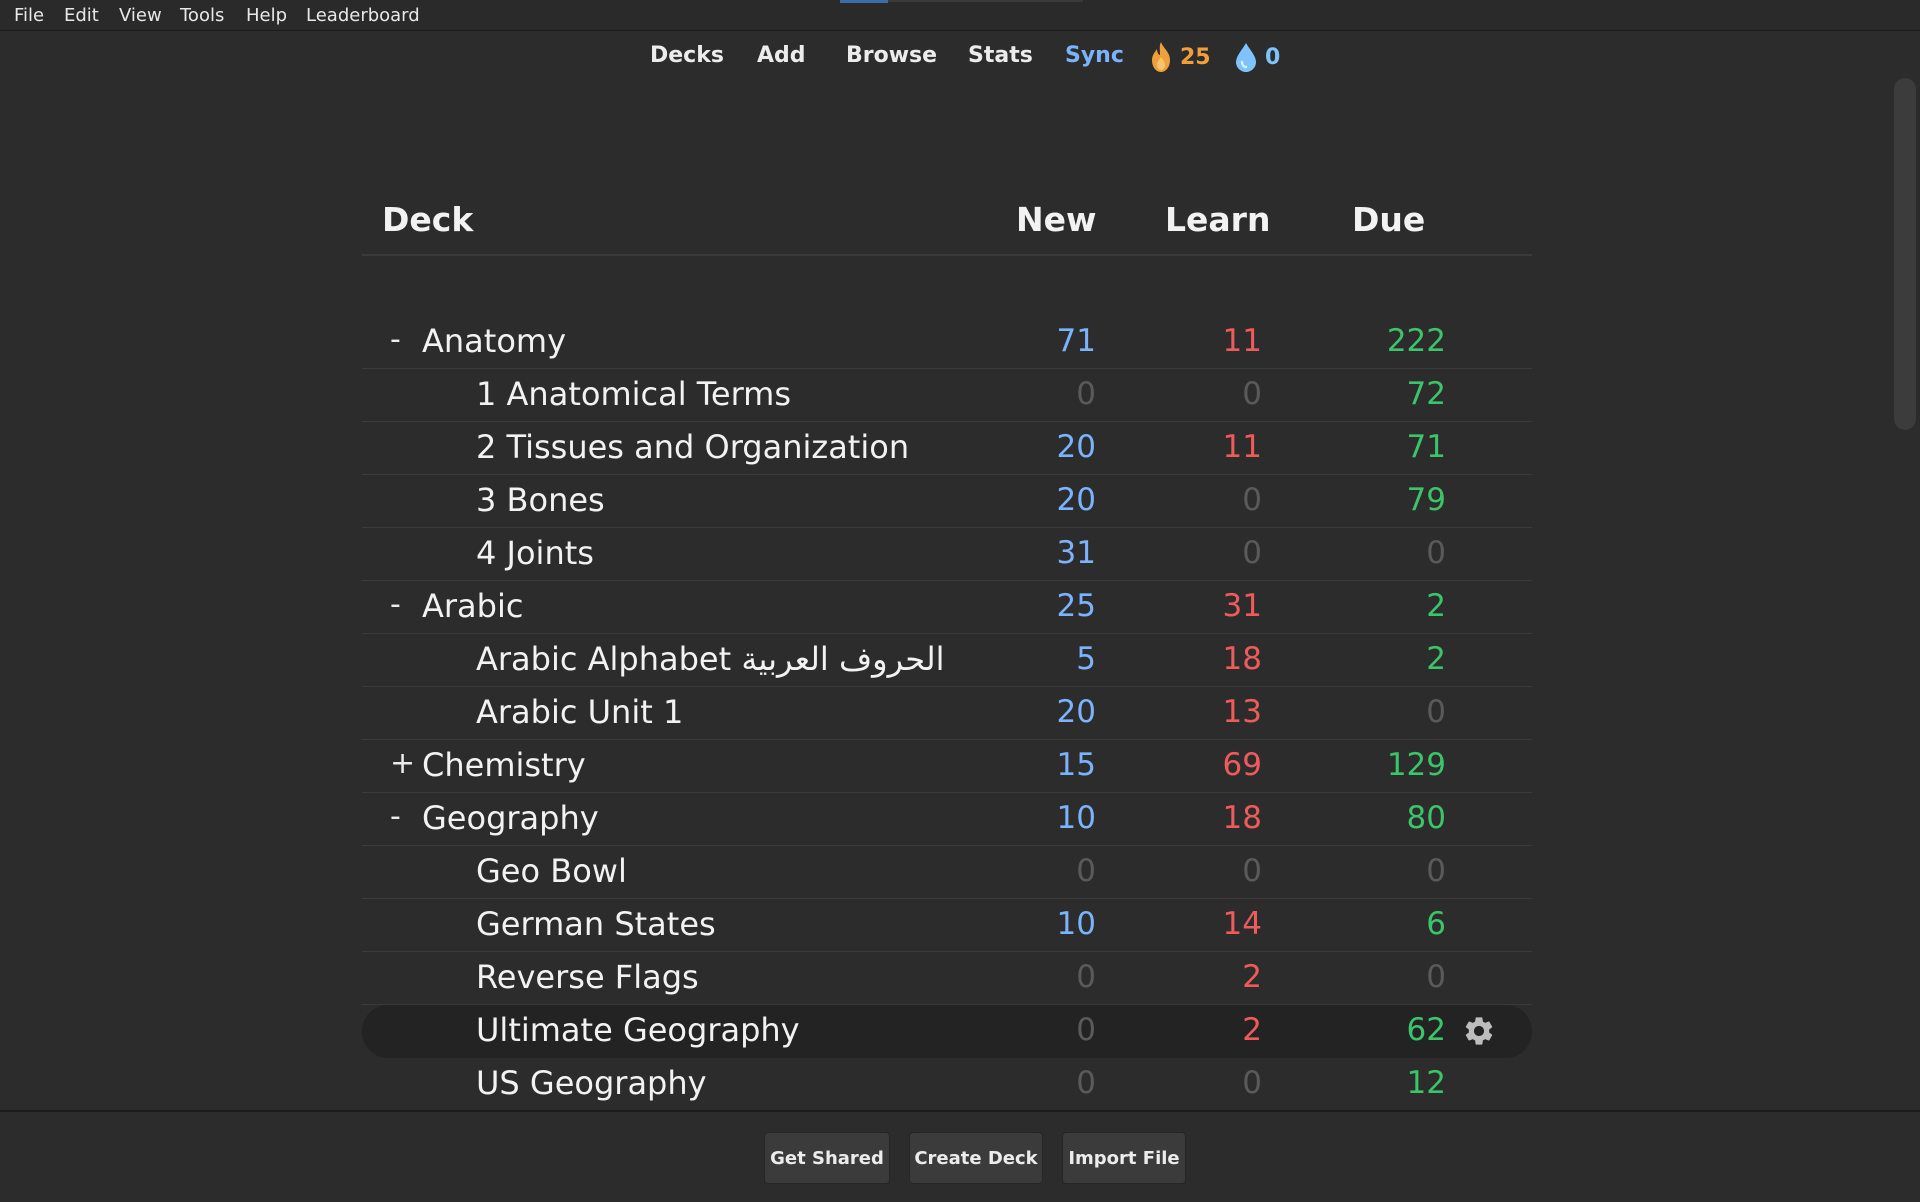 The height and width of the screenshot is (1202, 1920). I want to click on deck-row: Reverse Flags 0 2 0, so click(947, 978).